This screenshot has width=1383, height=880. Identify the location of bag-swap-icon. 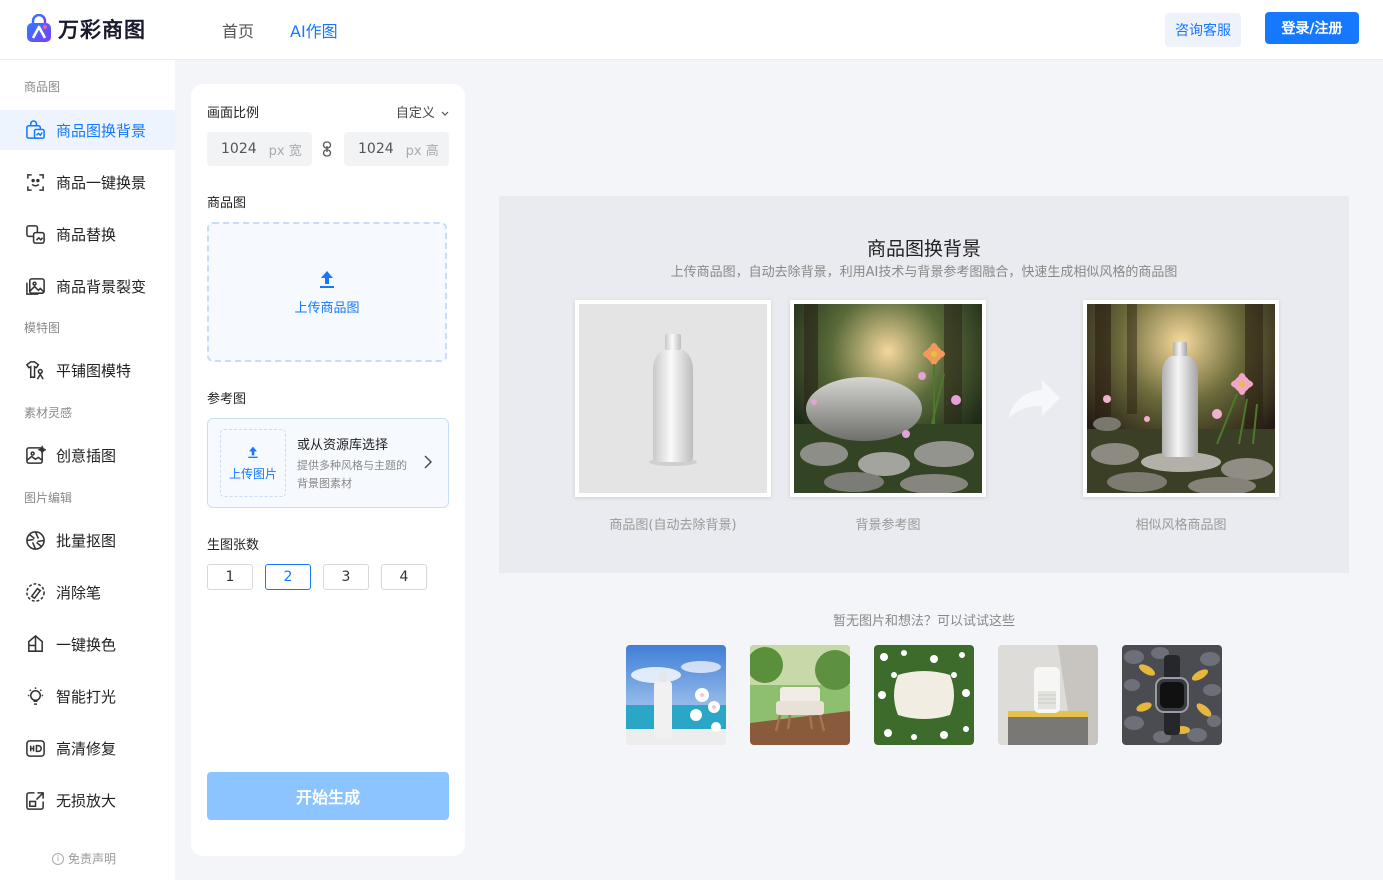
(35, 130).